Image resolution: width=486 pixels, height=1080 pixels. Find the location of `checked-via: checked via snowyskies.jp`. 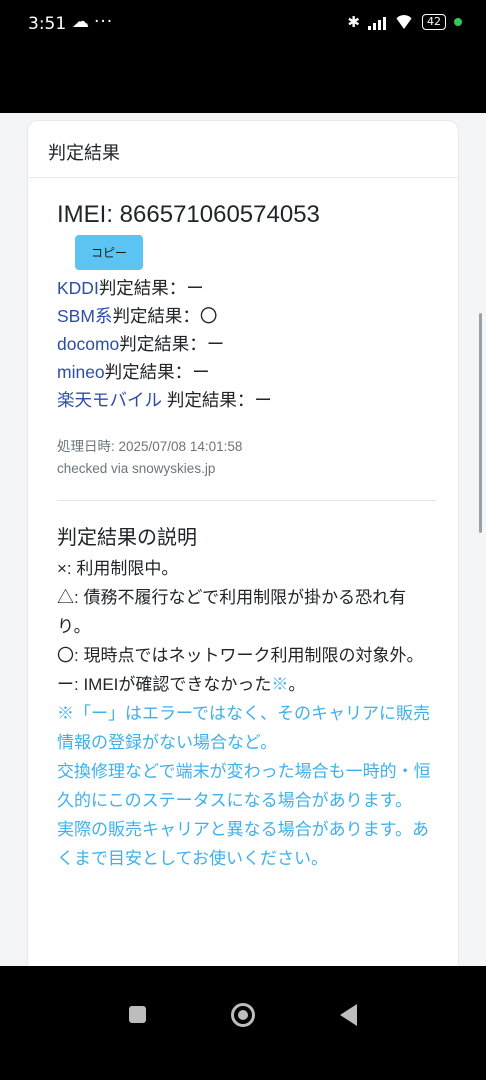

checked-via: checked via snowyskies.jp is located at coordinates (136, 468).